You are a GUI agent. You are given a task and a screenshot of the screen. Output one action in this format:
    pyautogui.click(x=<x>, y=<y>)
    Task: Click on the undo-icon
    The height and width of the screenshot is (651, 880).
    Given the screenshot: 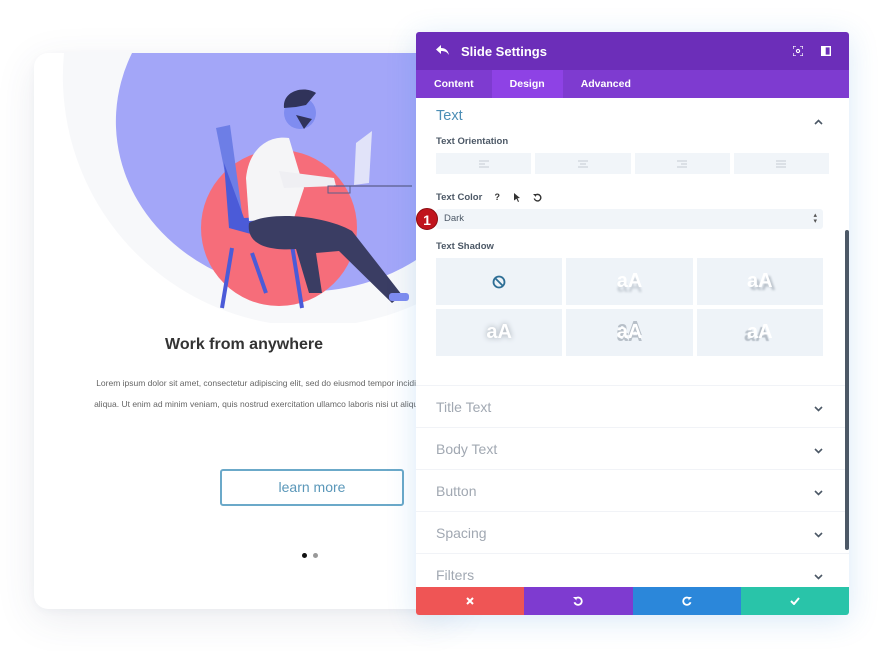 What is the action you would take?
    pyautogui.click(x=578, y=601)
    